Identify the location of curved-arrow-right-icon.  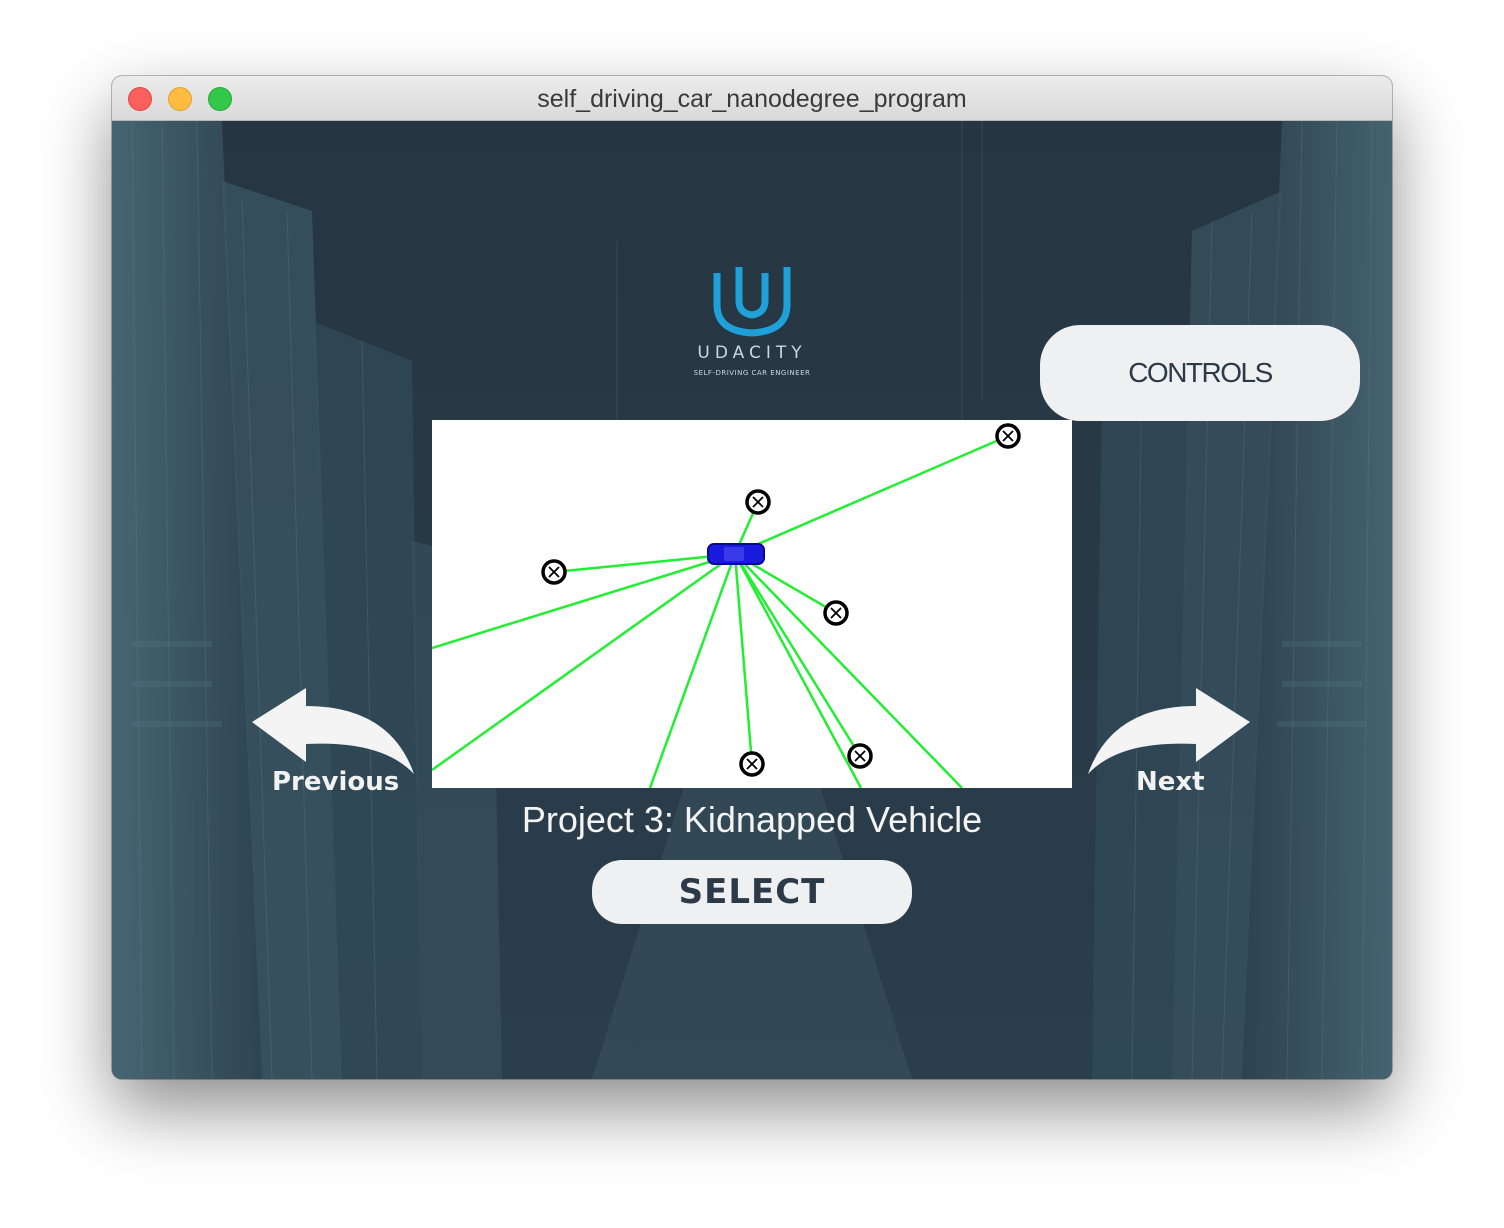
(1169, 731).